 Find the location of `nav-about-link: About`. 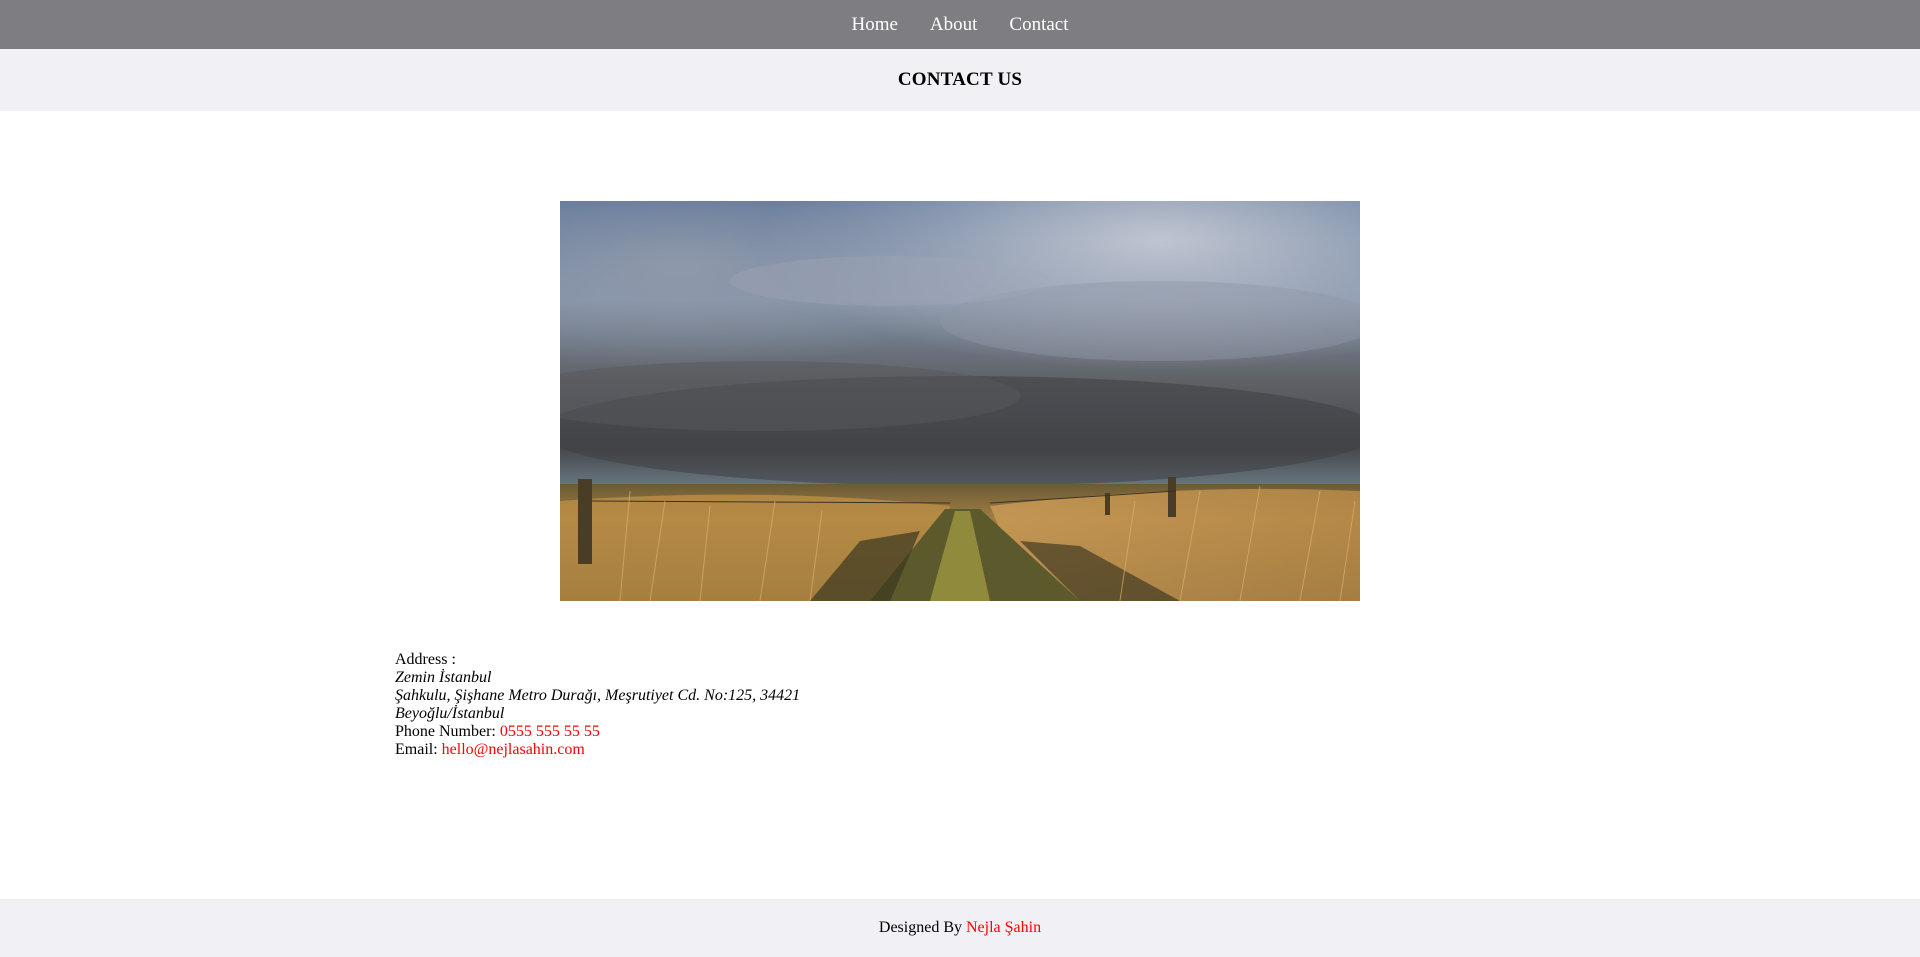

nav-about-link: About is located at coordinates (954, 25).